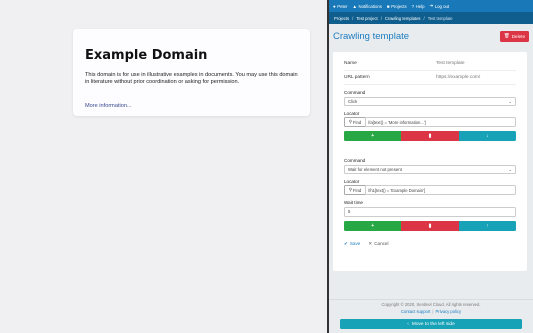 This screenshot has width=533, height=333. What do you see at coordinates (370, 243) in the screenshot?
I see `close-icon: ✕` at bounding box center [370, 243].